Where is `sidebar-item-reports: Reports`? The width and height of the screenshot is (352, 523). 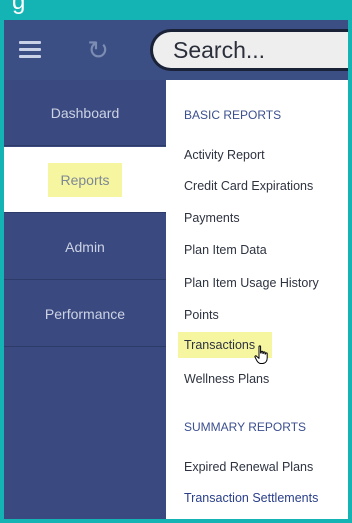 sidebar-item-reports: Reports is located at coordinates (85, 180).